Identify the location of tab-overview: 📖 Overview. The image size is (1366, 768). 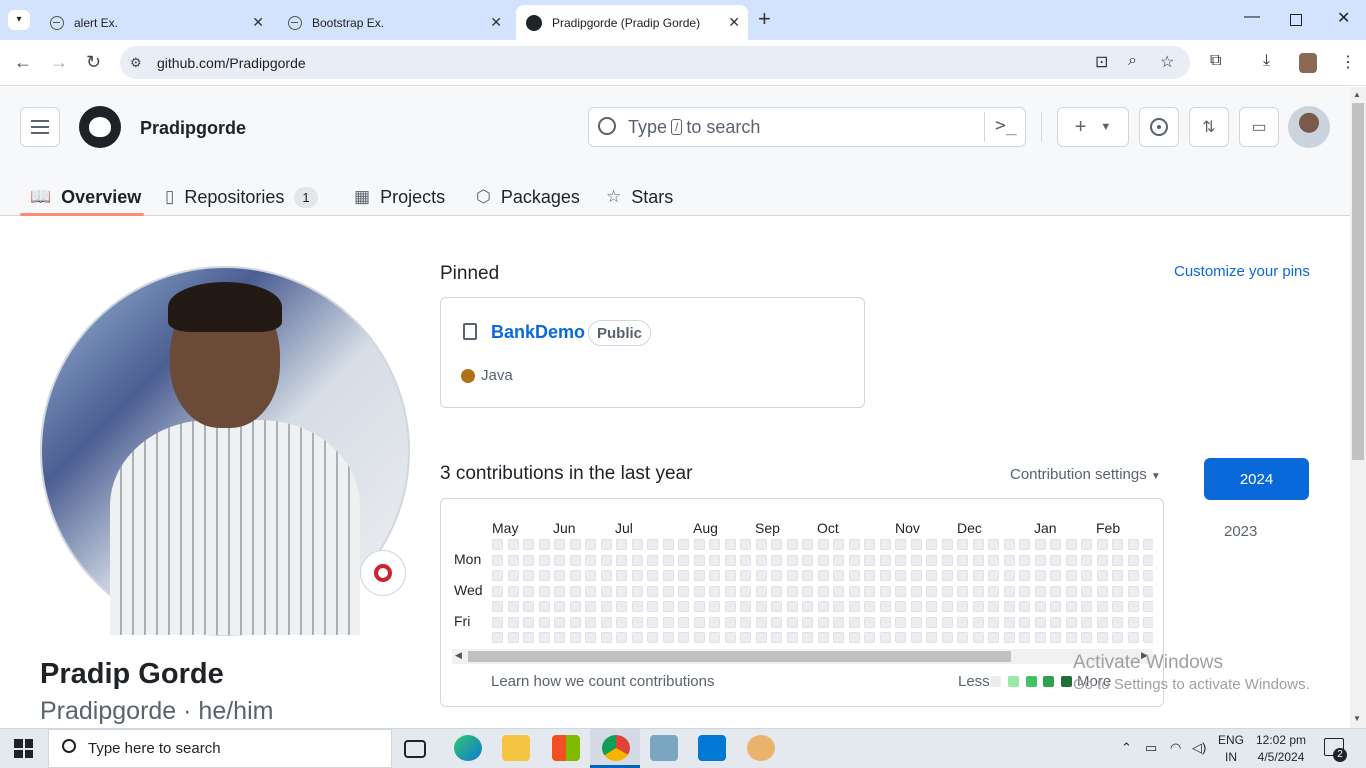
(85, 197).